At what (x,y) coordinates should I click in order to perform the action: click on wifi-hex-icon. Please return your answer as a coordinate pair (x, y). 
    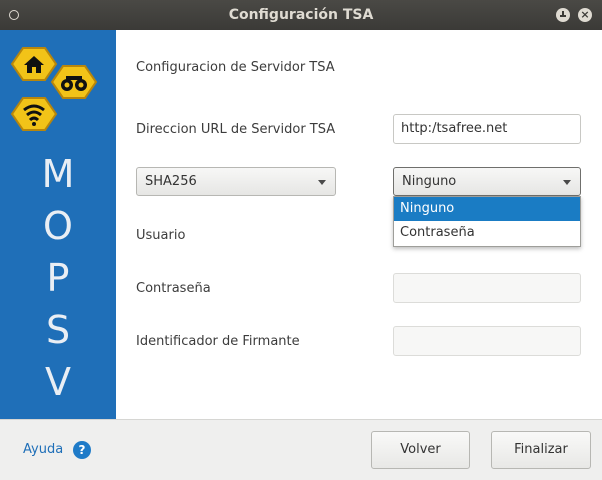
    Looking at the image, I should click on (34, 114).